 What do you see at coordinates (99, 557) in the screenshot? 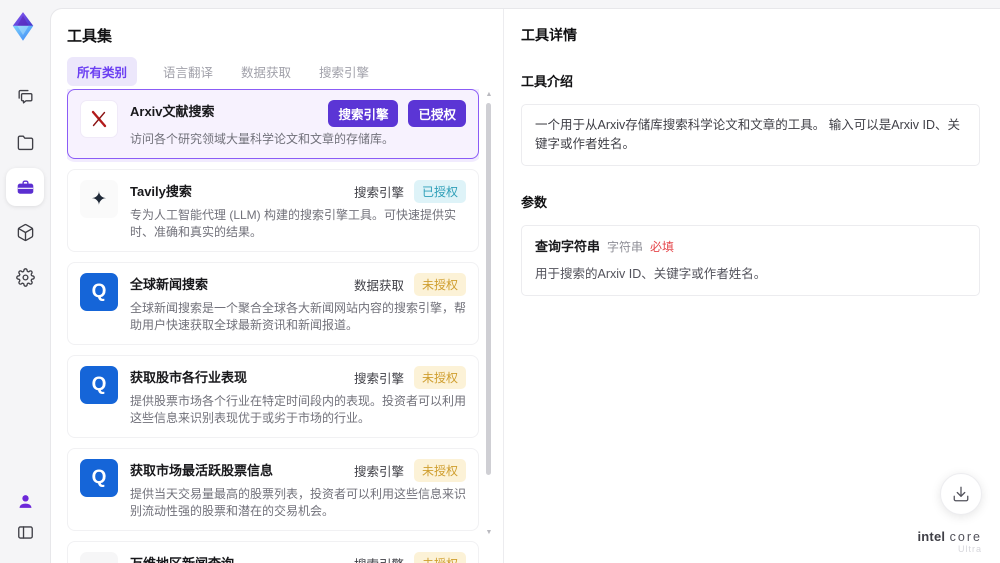
I see `building-icon` at bounding box center [99, 557].